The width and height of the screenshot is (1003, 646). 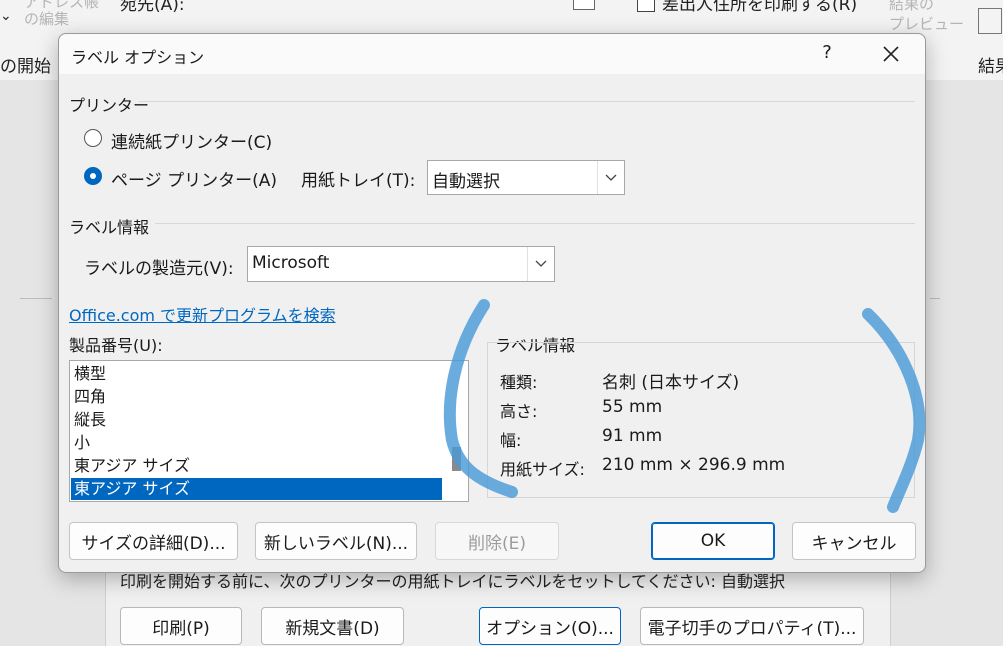 What do you see at coordinates (82, 443) in the screenshot?
I see `list-item: 小` at bounding box center [82, 443].